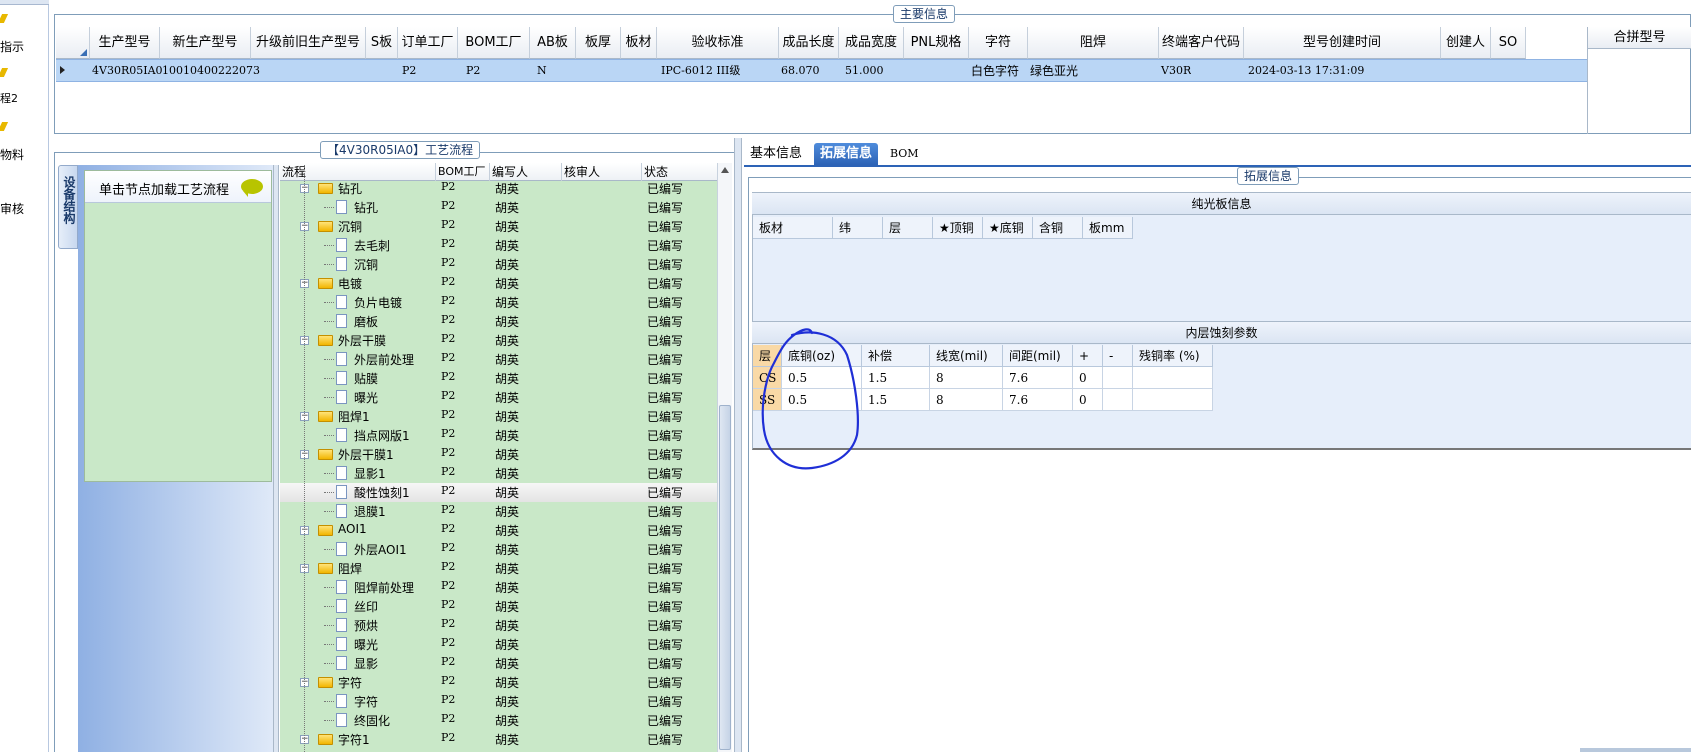 The height and width of the screenshot is (752, 1691). I want to click on main-cell-length: 68.070, so click(799, 71).